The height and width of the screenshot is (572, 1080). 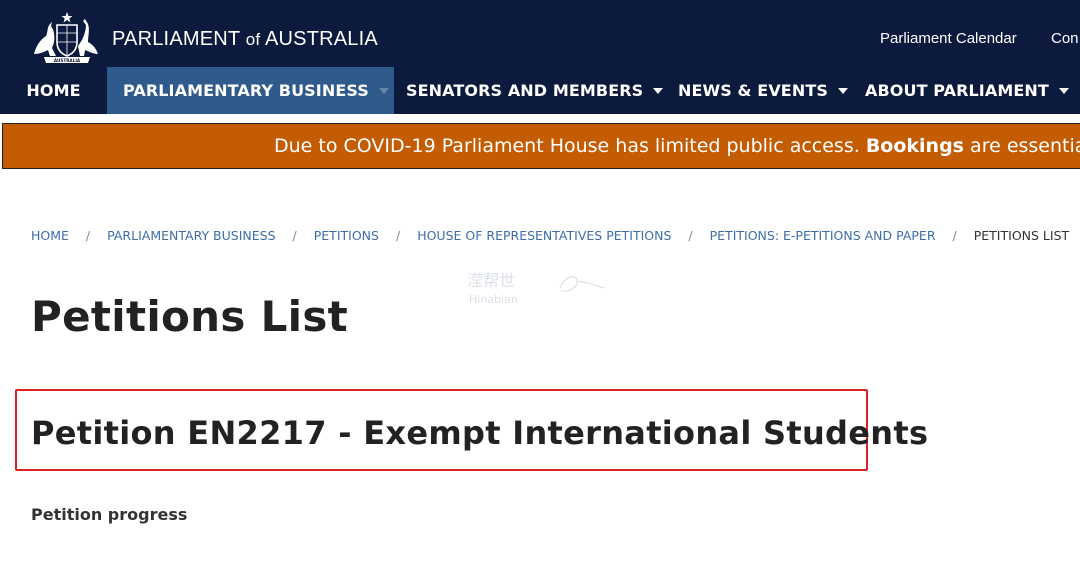 I want to click on breadcrumb-parliamentary-business: PARLIAMENTARY BUSINESS, so click(x=191, y=235).